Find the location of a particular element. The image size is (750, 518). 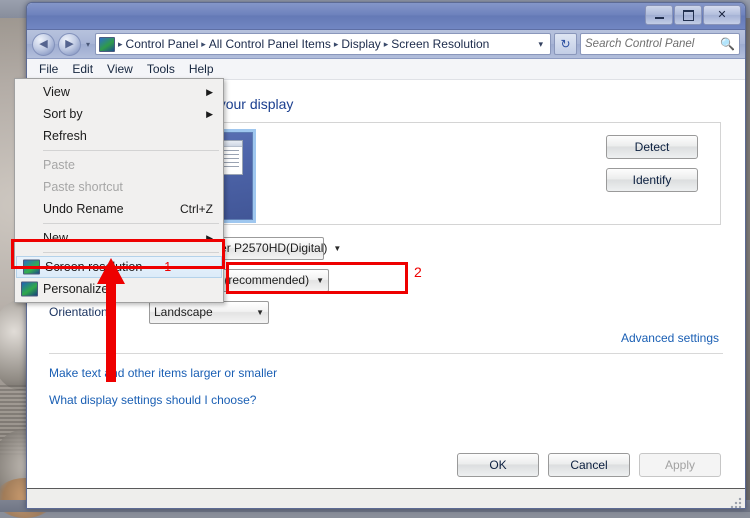

context-menu-item-new: New ▶ is located at coordinates (119, 238).